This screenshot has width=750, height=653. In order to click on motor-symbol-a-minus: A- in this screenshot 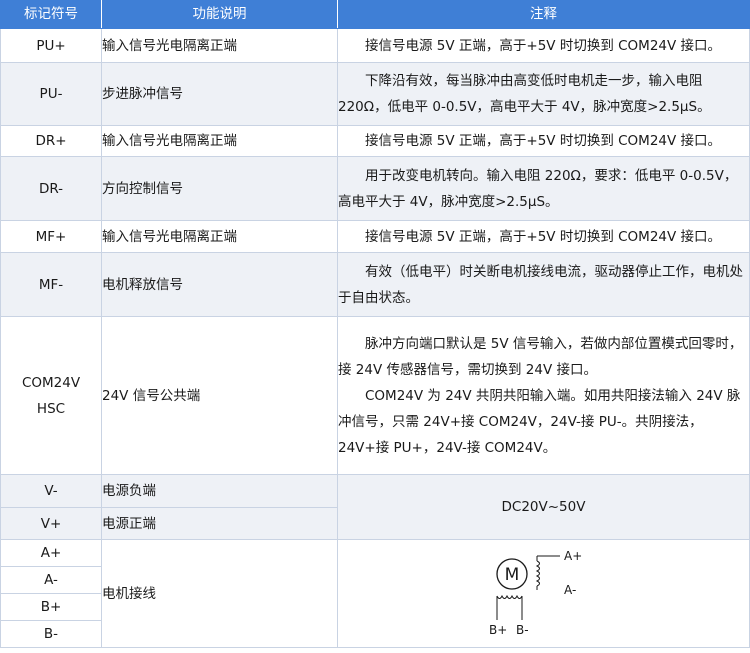, I will do `click(51, 580)`.